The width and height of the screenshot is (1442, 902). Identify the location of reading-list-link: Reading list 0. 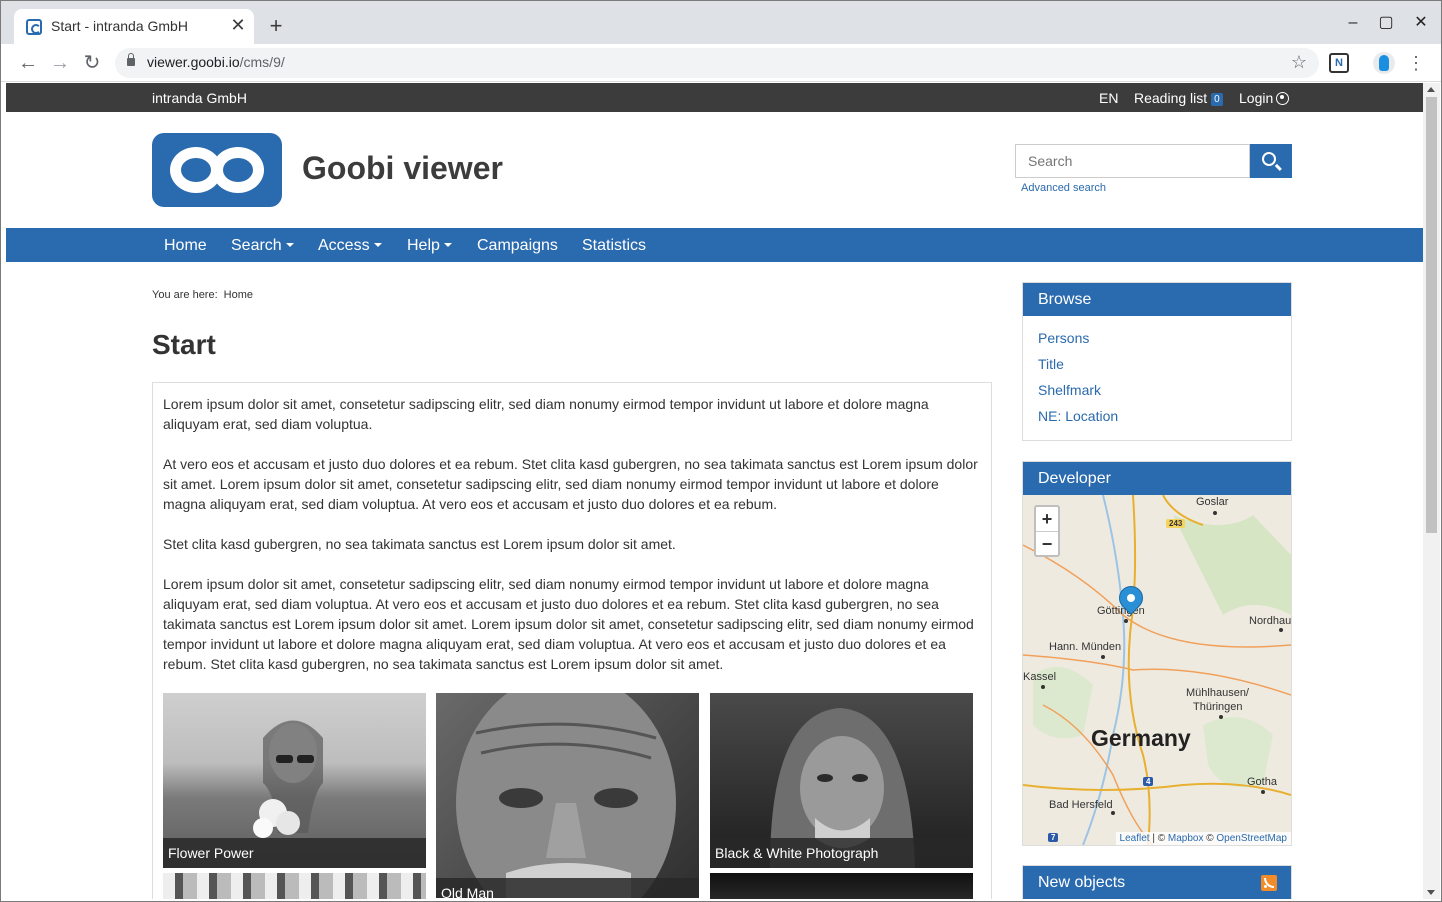
(1178, 98).